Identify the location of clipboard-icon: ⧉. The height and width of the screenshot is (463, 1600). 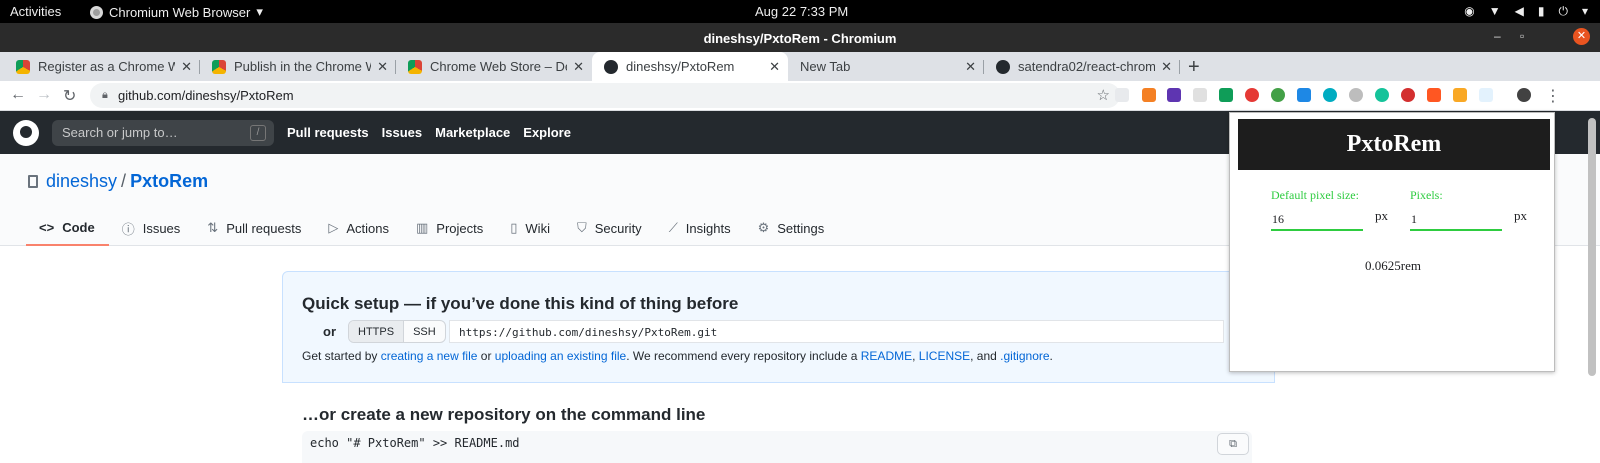
(1233, 444).